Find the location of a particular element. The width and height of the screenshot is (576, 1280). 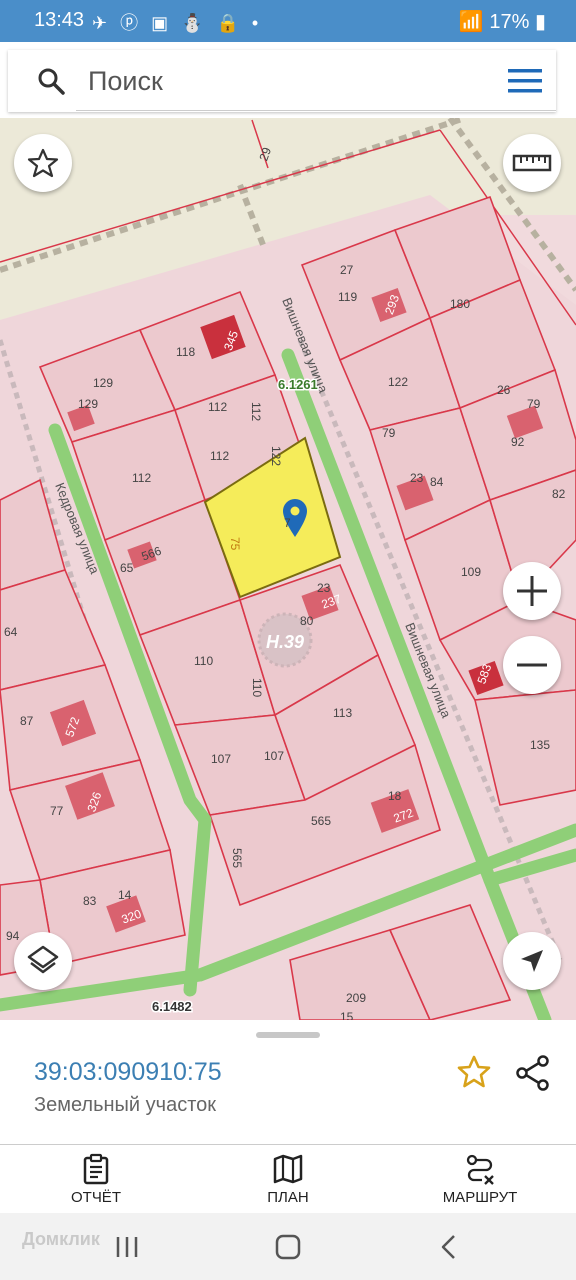

road-code: 6.1482 is located at coordinates (172, 1006).